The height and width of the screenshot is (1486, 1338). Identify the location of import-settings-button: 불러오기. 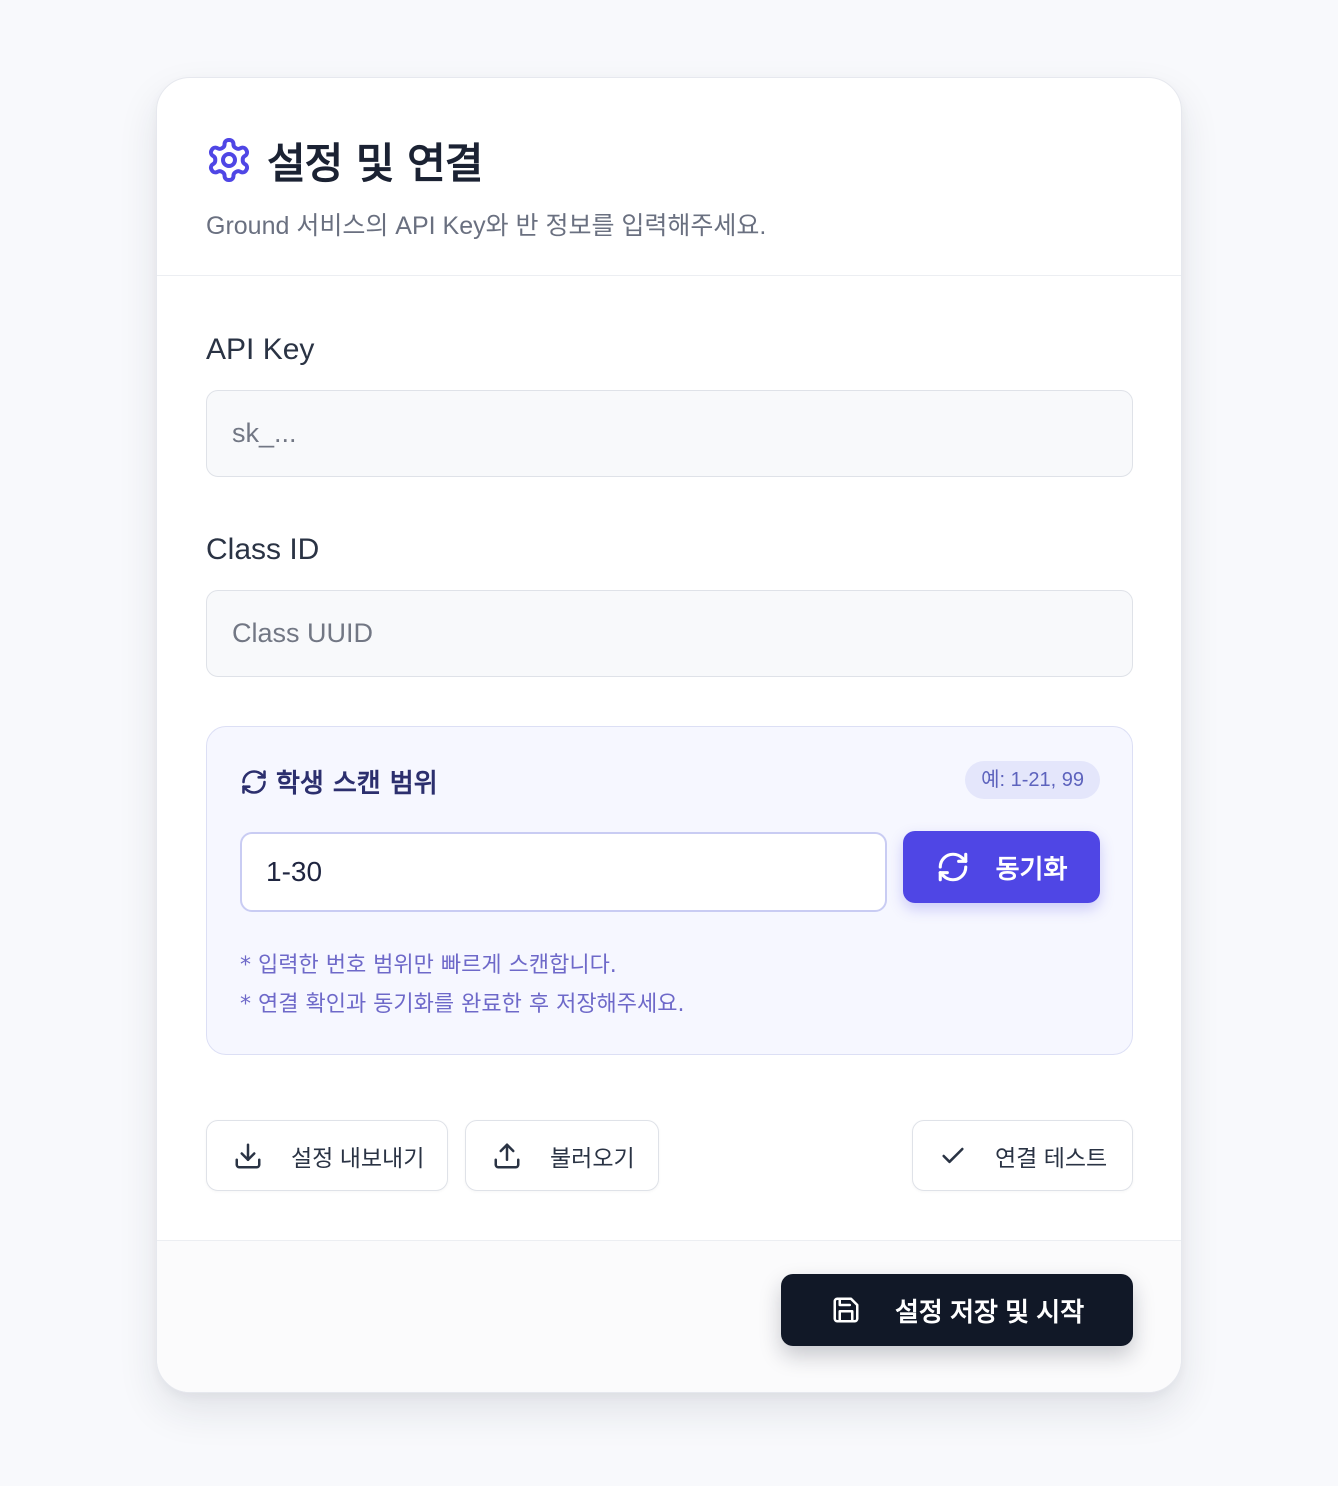
(562, 1155).